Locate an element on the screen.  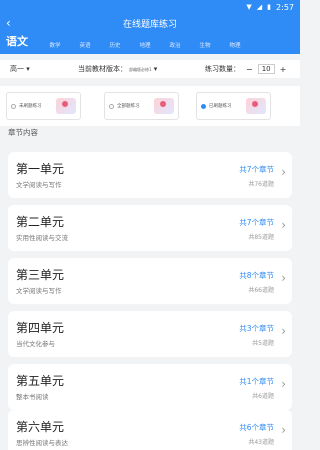
tab-chinese: 语文 is located at coordinates (23, 41).